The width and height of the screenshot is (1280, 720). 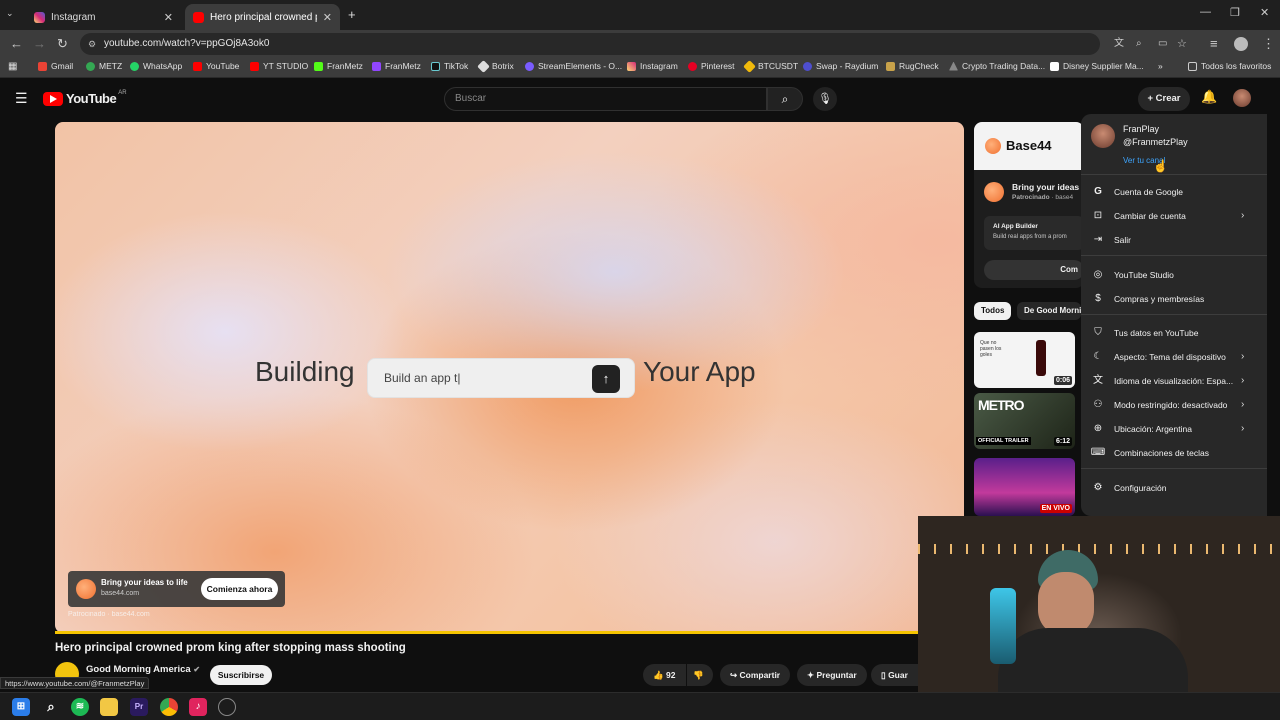 I want to click on profile-avatar, so click(x=1241, y=44).